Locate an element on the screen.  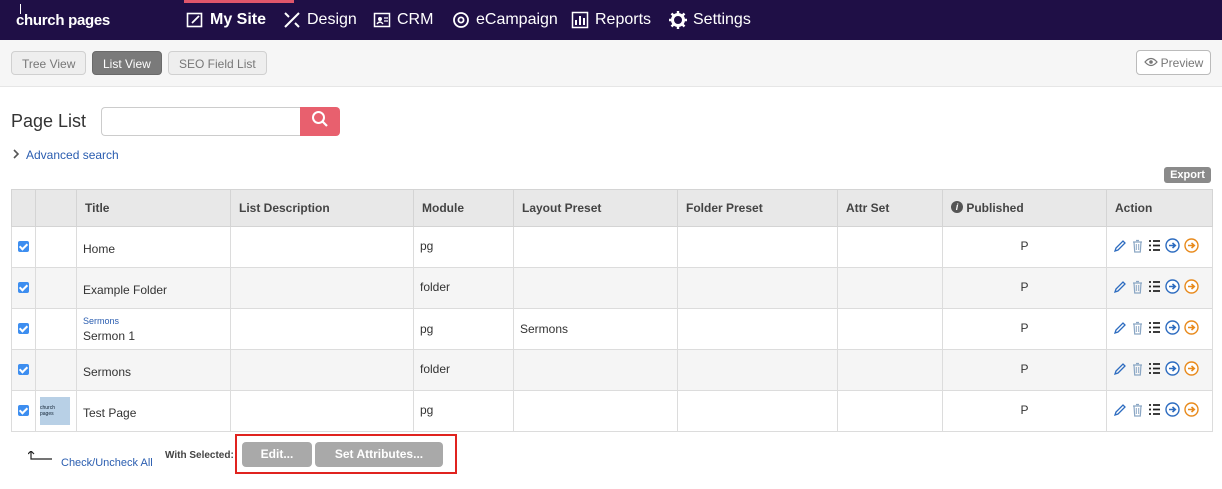
nav-settings: Settings is located at coordinates (710, 20).